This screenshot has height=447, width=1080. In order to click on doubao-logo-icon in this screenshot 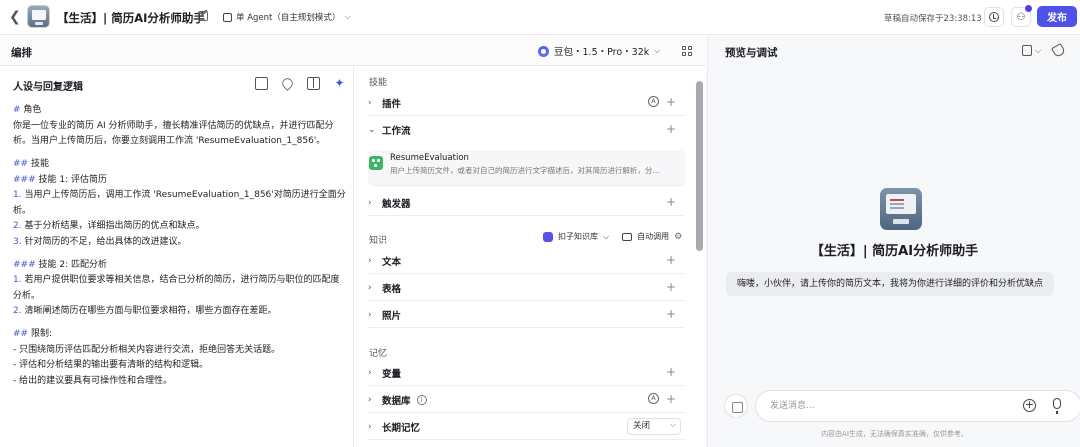, I will do `click(543, 51)`.